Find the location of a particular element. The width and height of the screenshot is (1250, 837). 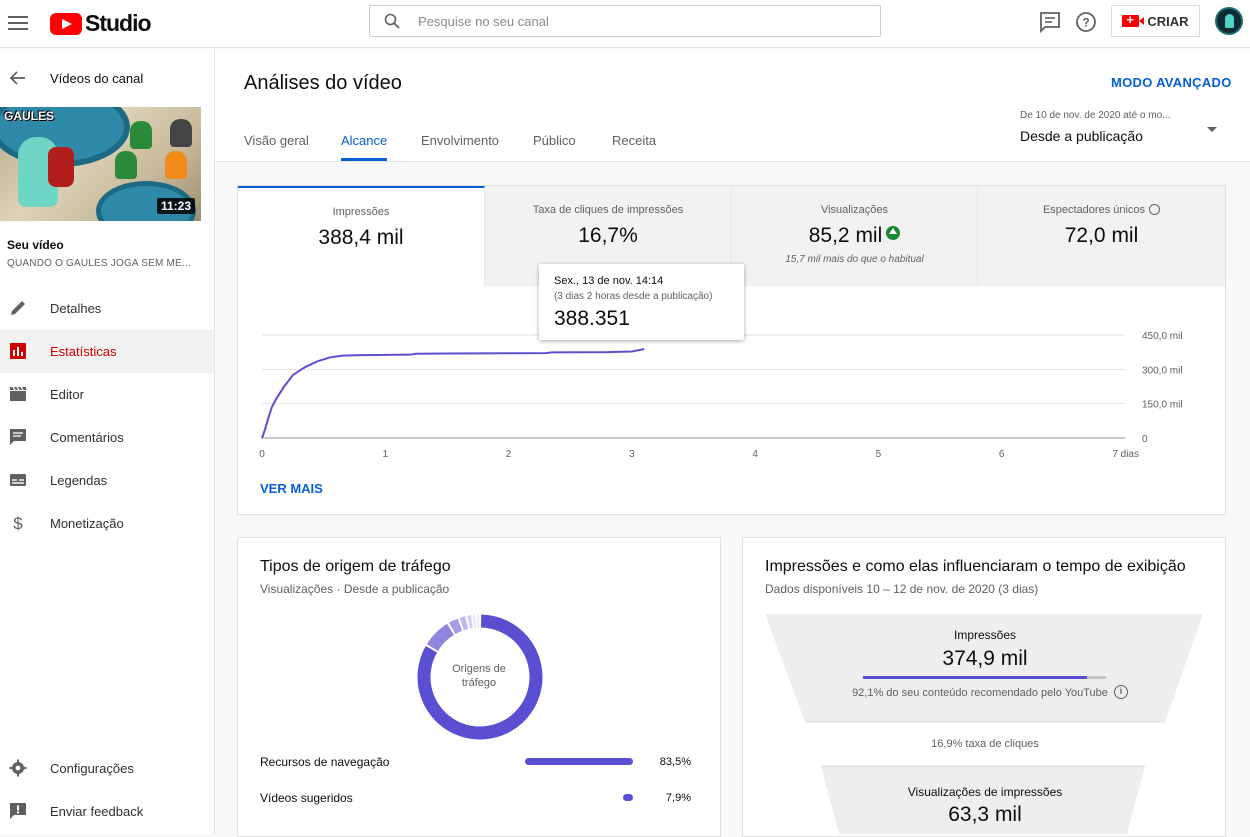

metric-unique-viewers: Espectadores únicos 72,0 mil is located at coordinates (1101, 236).